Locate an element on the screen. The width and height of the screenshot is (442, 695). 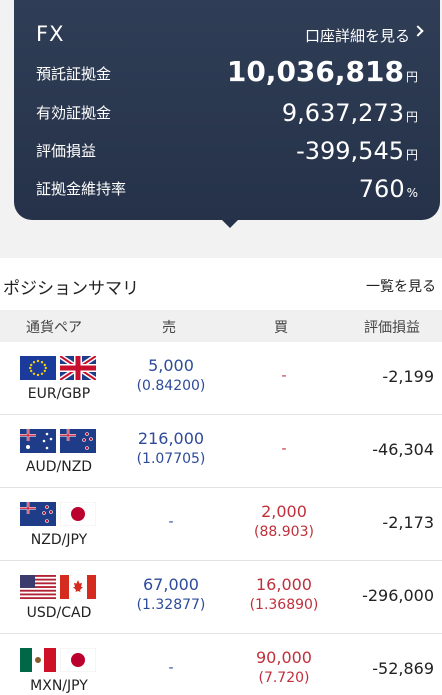
sell-price: (0.84200) is located at coordinates (171, 386).